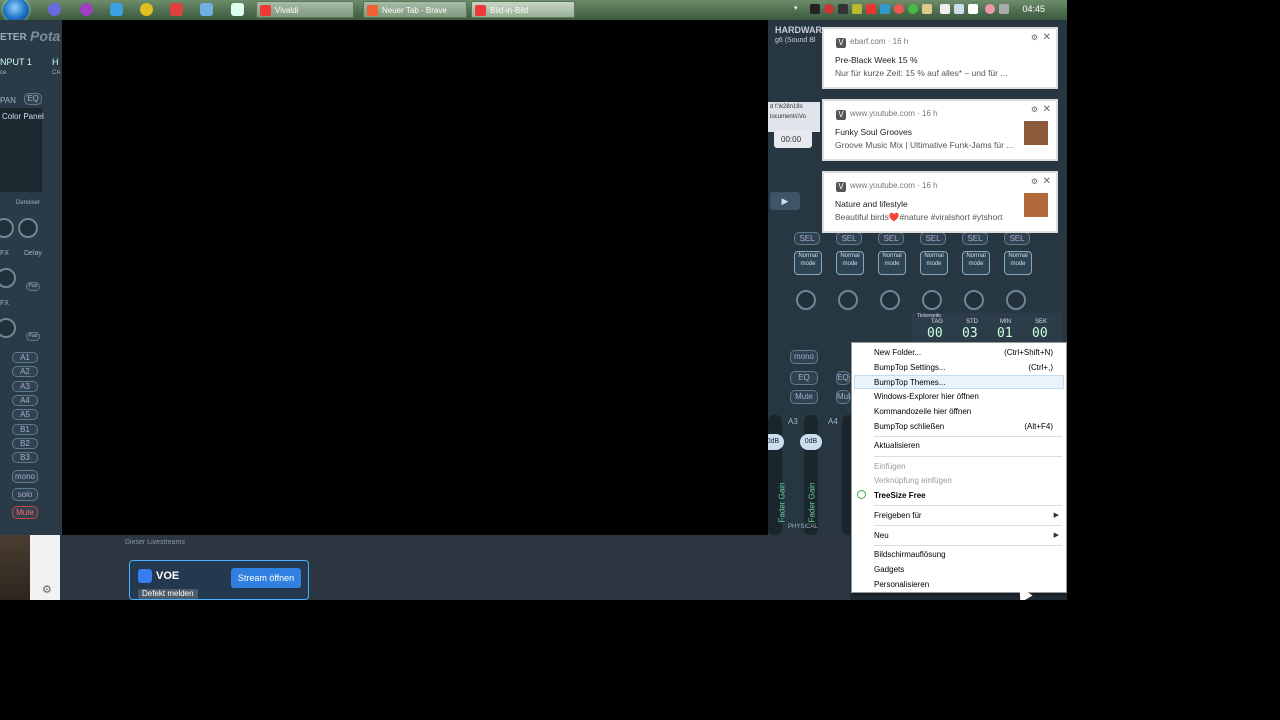  I want to click on menu-item-treesize: TreeSize Free, so click(900, 495).